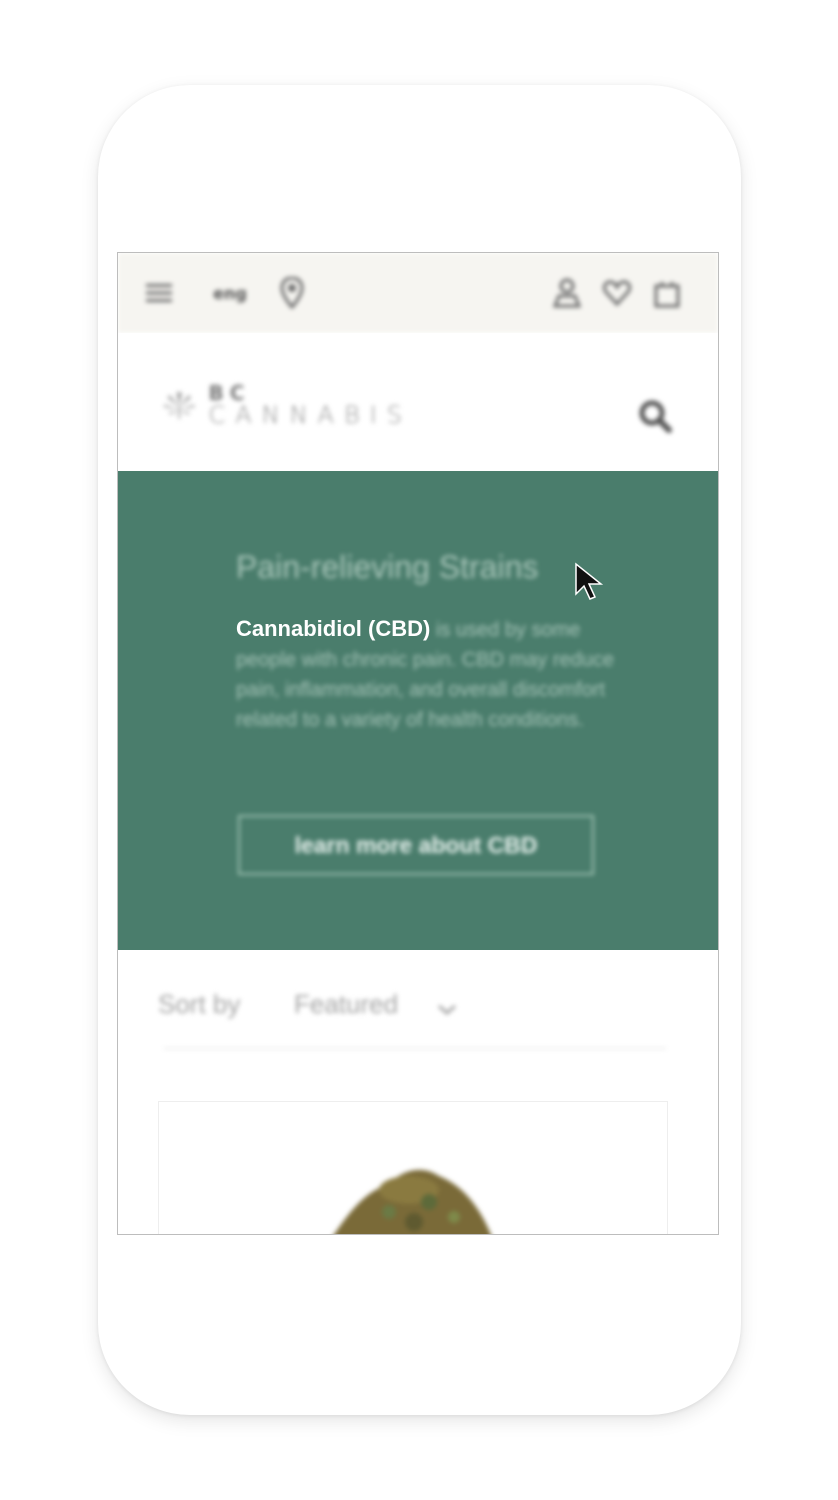 The width and height of the screenshot is (838, 1500). What do you see at coordinates (567, 293) in the screenshot?
I see `account-icon` at bounding box center [567, 293].